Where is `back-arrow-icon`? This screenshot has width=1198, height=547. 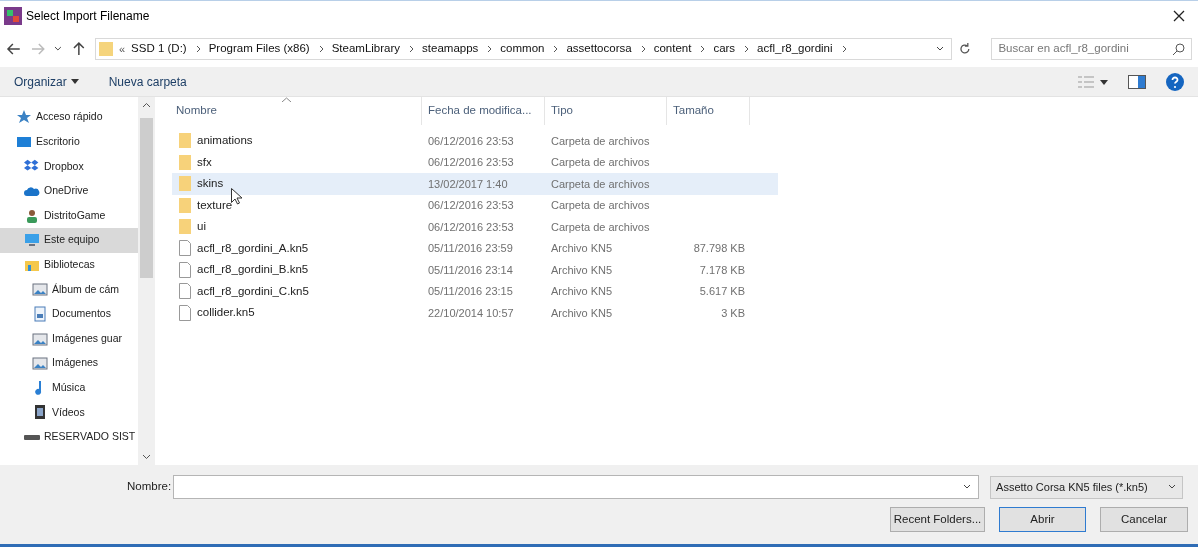 back-arrow-icon is located at coordinates (14, 49).